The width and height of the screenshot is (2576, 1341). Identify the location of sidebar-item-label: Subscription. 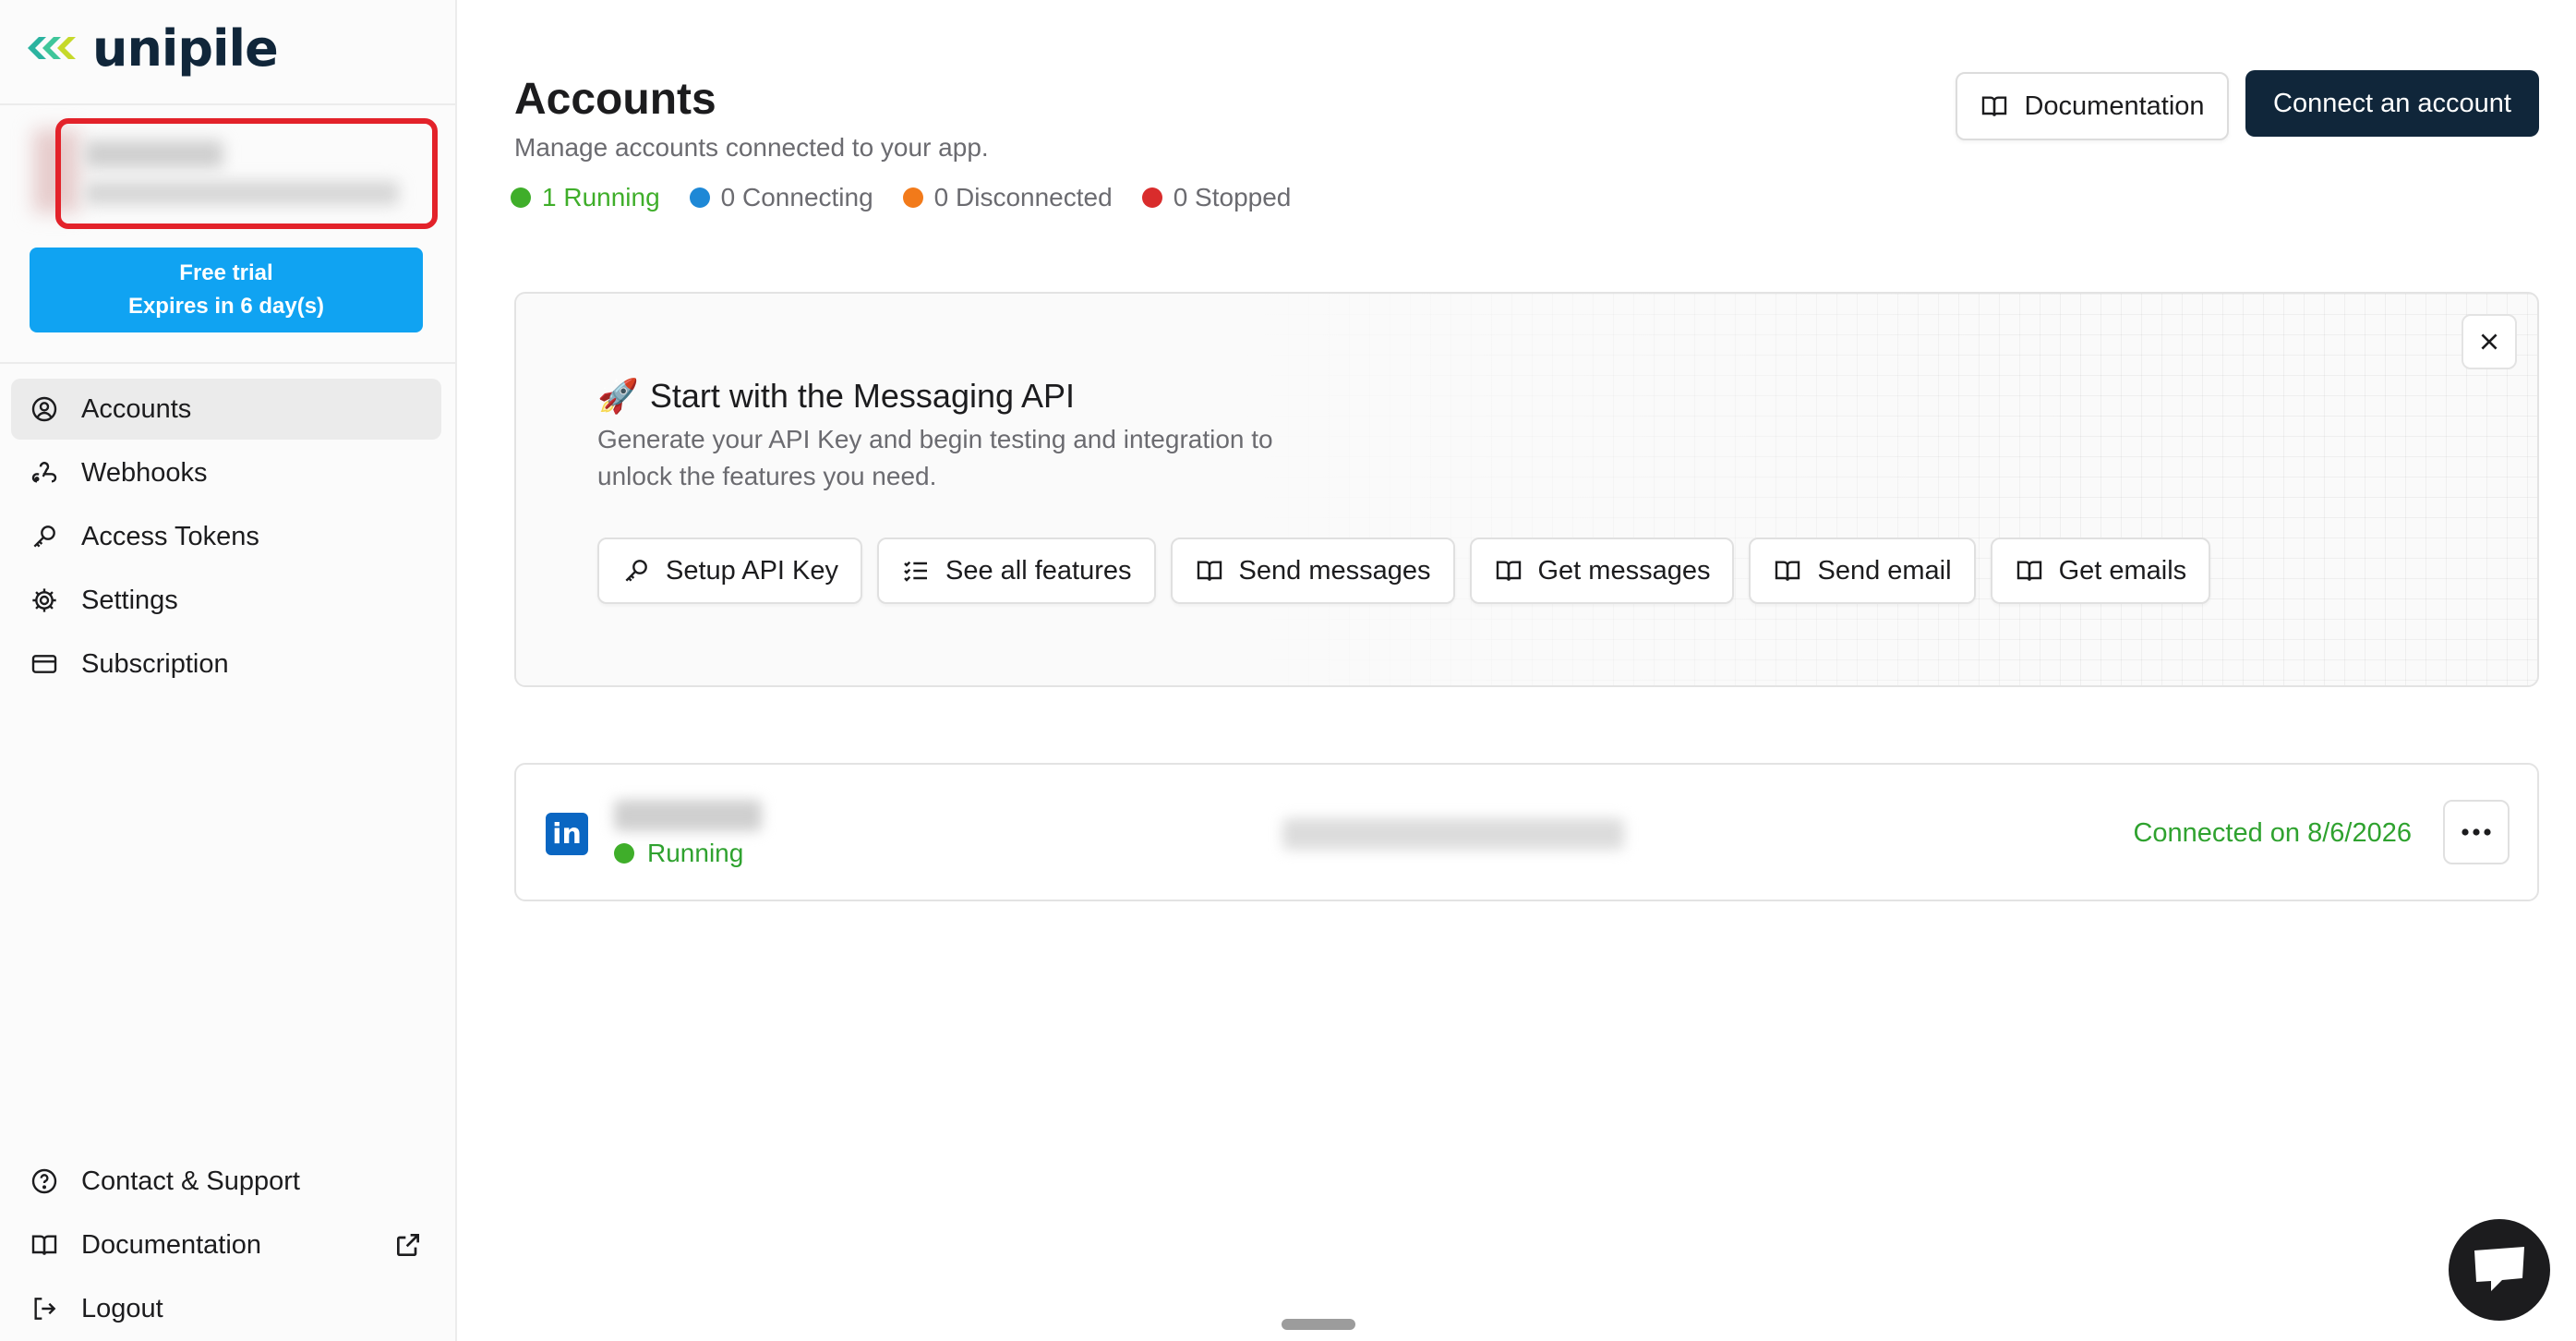
(155, 663).